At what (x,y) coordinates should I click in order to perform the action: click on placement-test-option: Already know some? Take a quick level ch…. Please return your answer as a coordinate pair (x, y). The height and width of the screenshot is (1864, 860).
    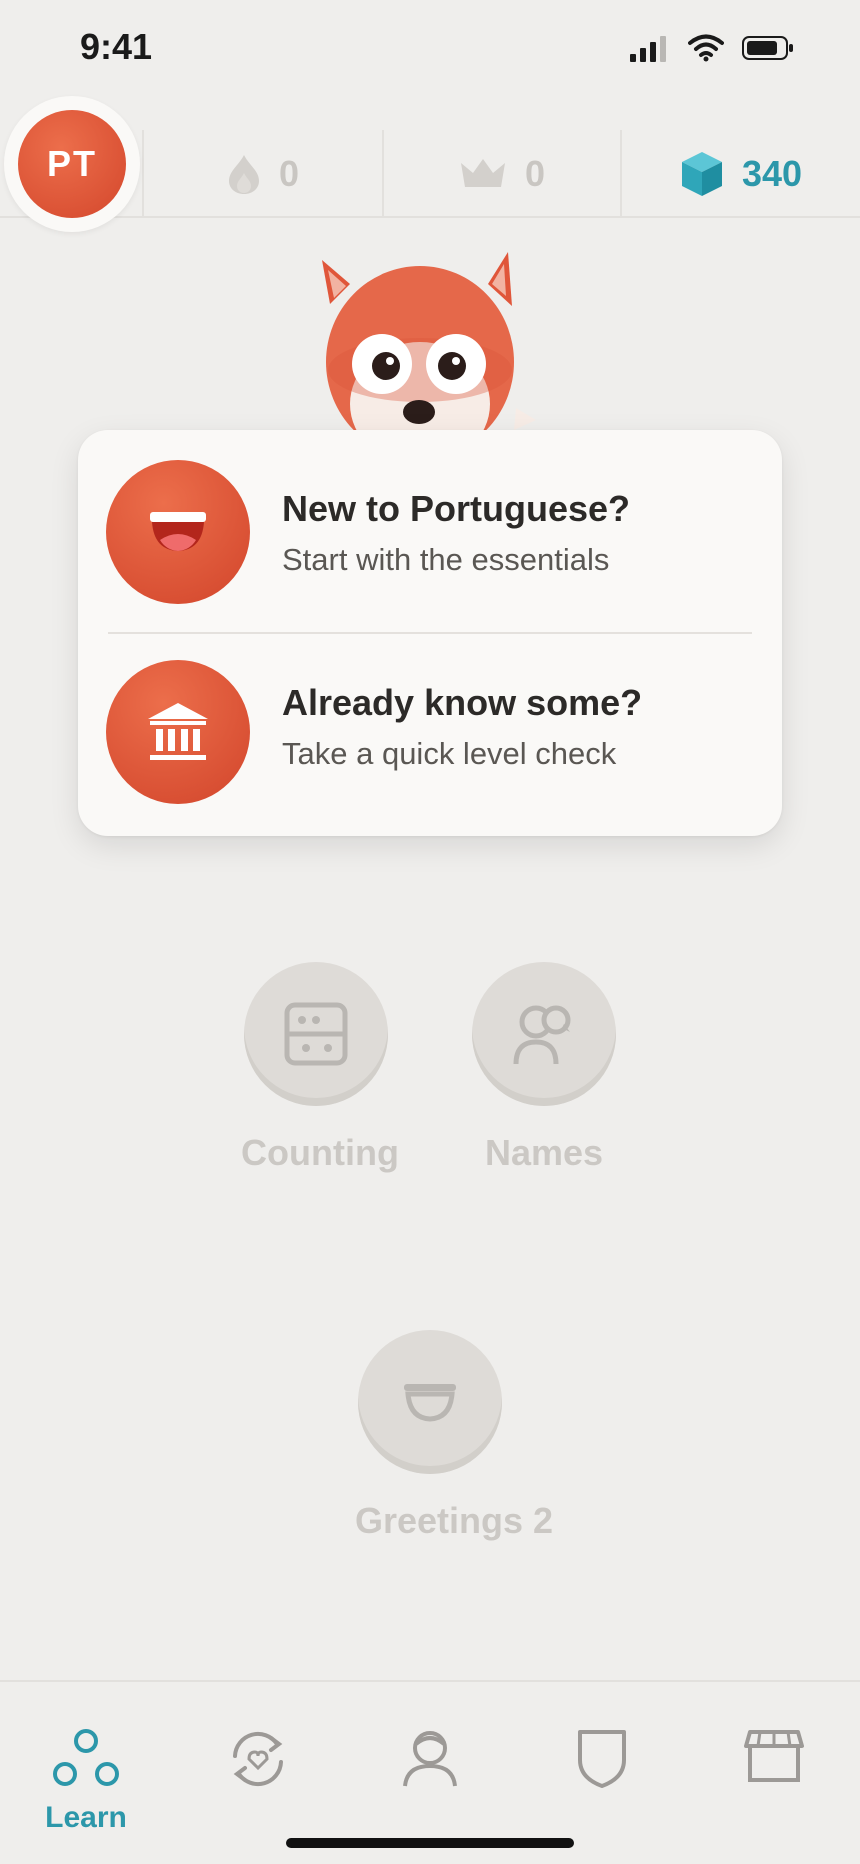
    Looking at the image, I should click on (430, 730).